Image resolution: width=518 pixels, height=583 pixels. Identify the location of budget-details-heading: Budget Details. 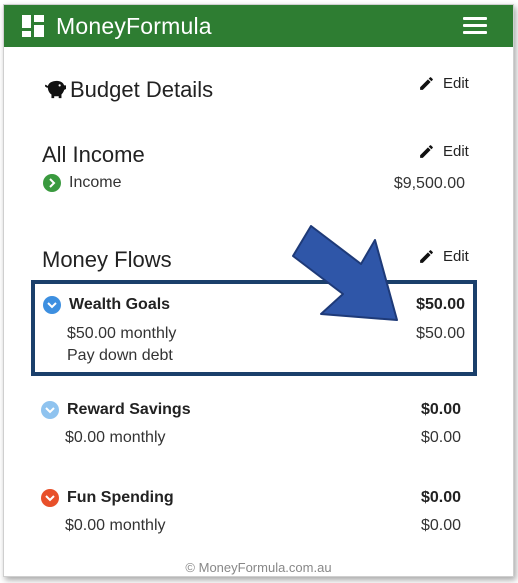
(142, 89).